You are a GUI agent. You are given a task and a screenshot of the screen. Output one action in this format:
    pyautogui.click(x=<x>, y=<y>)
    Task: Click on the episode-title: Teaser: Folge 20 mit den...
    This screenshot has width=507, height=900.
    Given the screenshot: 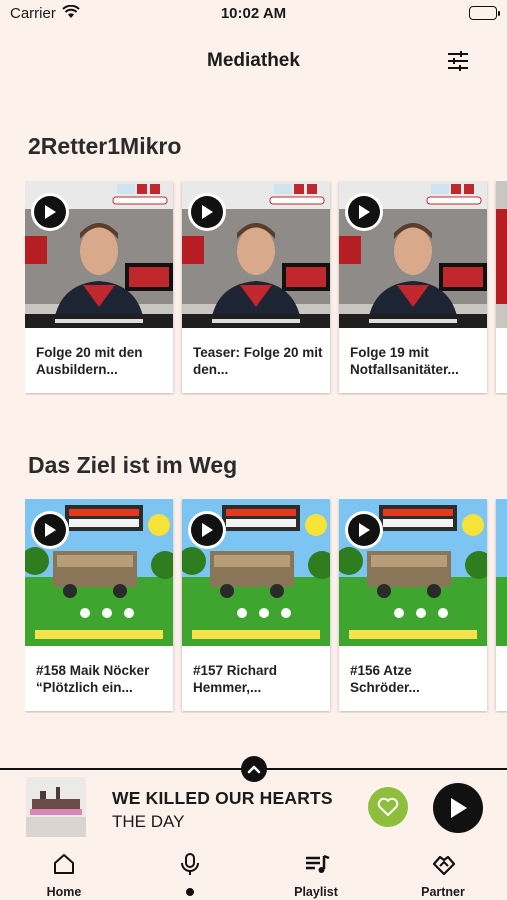 What is the action you would take?
    pyautogui.click(x=258, y=361)
    